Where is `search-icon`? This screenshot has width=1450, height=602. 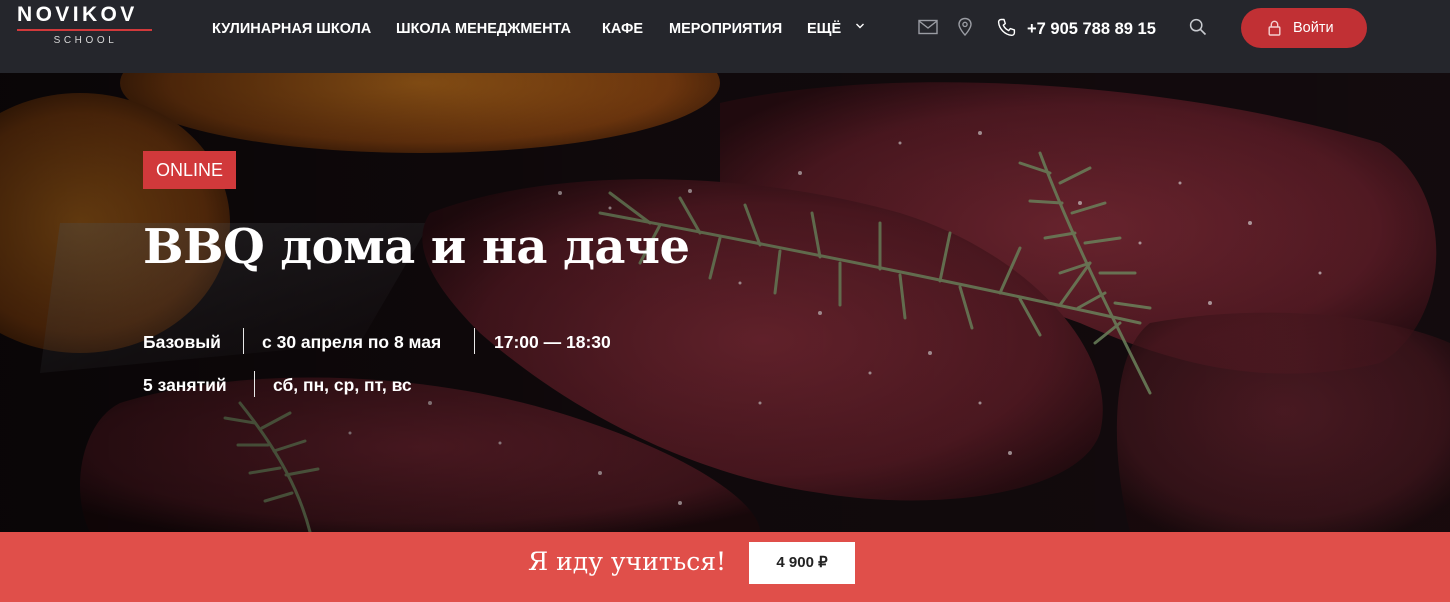 search-icon is located at coordinates (1198, 27).